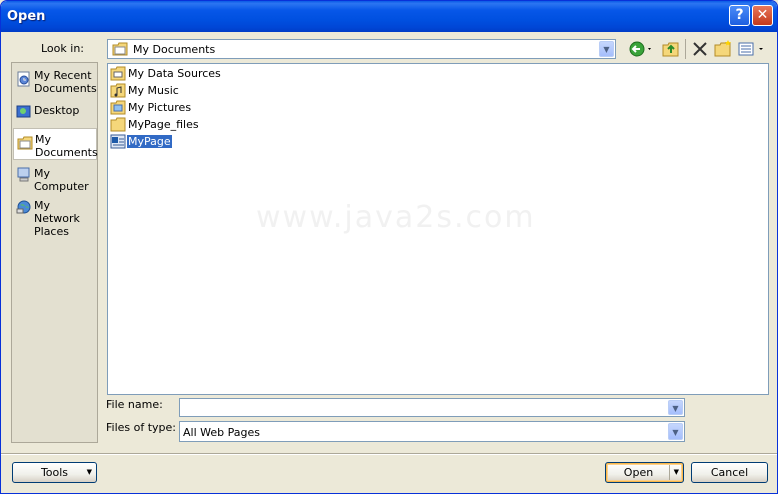  What do you see at coordinates (26, 16) in the screenshot?
I see `dialog-title: Open` at bounding box center [26, 16].